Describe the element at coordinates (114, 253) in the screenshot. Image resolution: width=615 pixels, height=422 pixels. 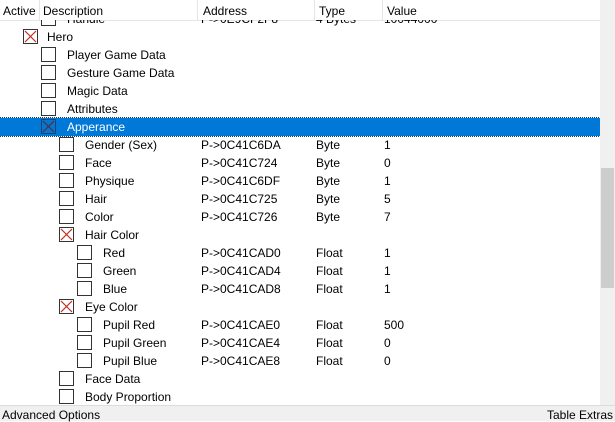
I see `row-description: Red` at that location.